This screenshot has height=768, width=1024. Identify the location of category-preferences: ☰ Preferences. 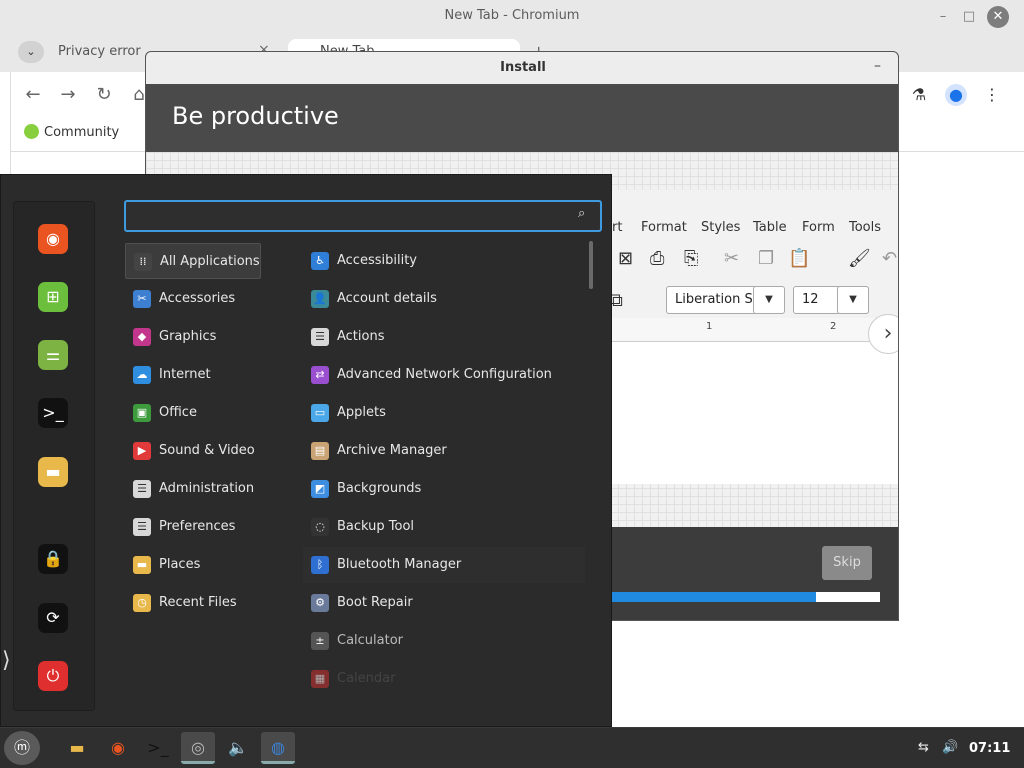
(193, 527).